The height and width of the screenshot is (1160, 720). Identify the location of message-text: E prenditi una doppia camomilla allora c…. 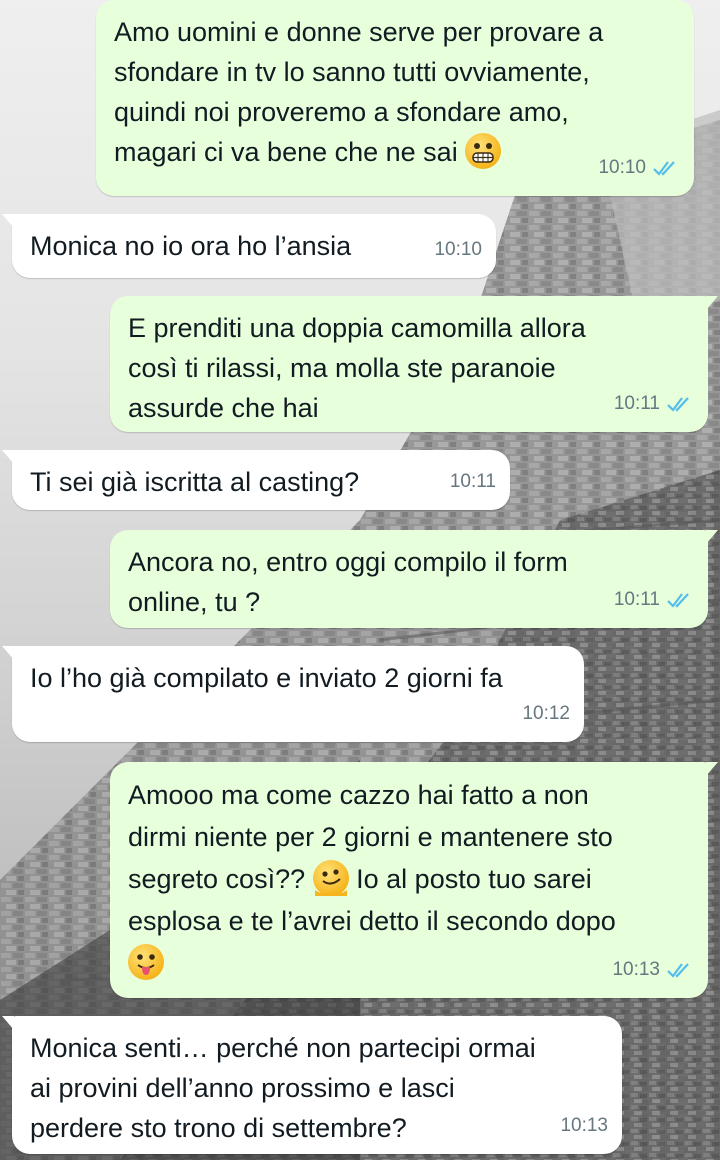
(357, 368).